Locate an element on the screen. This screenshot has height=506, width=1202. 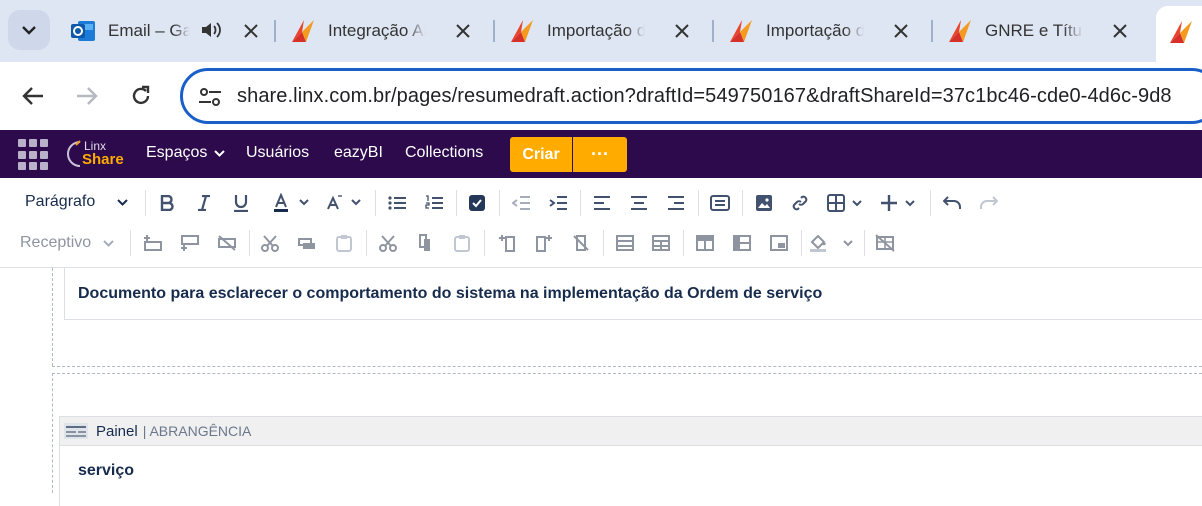
linx-icon is located at coordinates (960, 31).